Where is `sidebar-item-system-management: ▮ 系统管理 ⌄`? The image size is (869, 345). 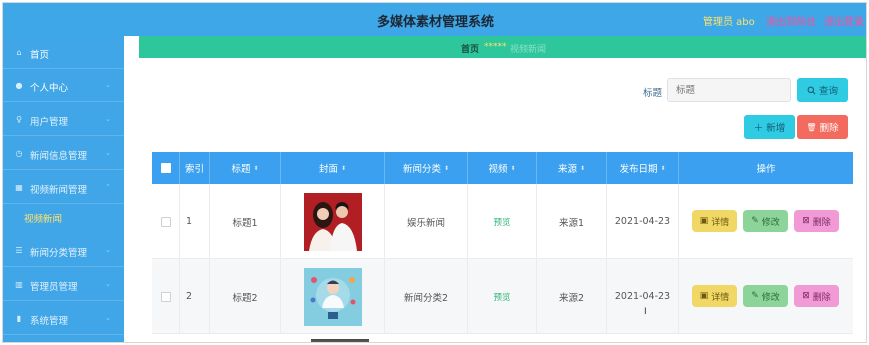 sidebar-item-system-management: ▮ 系统管理 ⌄ is located at coordinates (63, 319).